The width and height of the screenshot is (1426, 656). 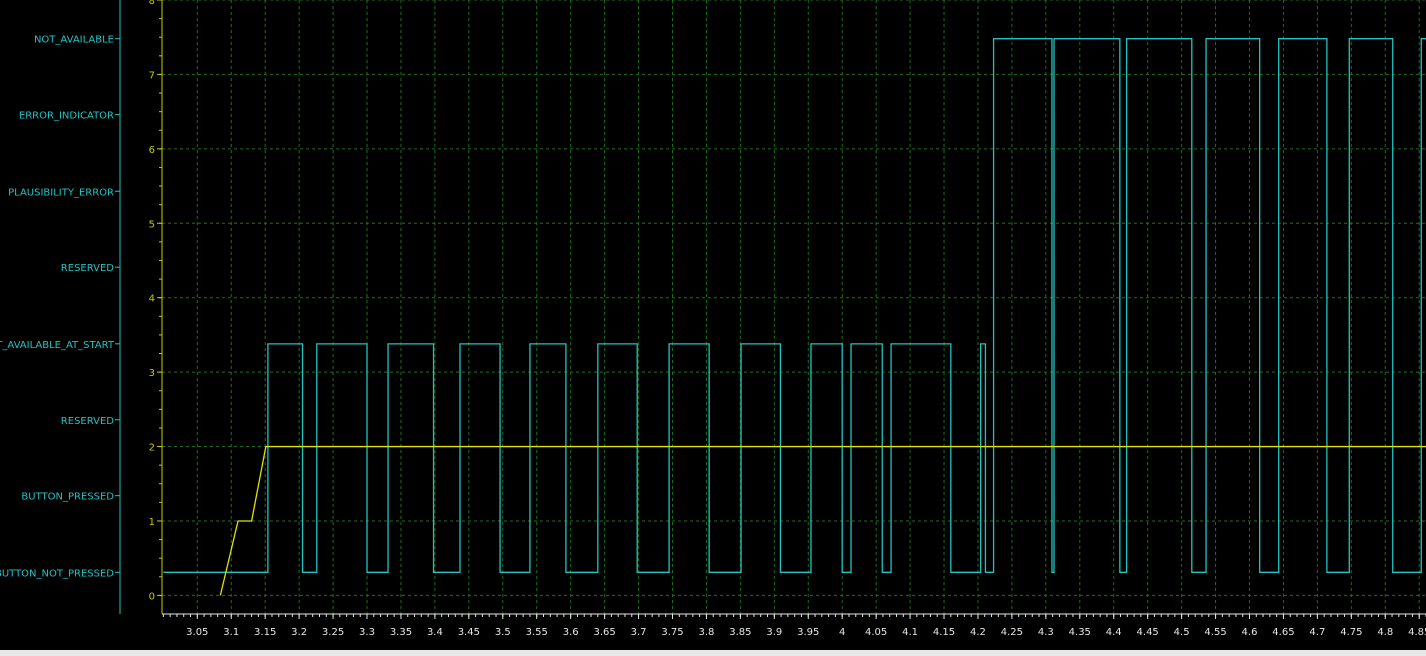 What do you see at coordinates (333, 632) in the screenshot?
I see `x-tick-label: 3.25` at bounding box center [333, 632].